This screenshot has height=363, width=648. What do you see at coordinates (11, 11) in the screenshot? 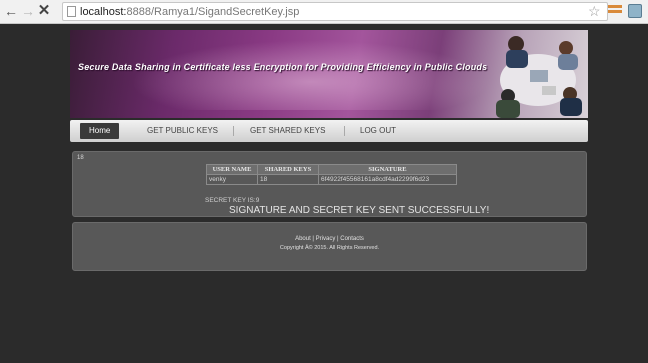
I see `back-arrow-icon: ←` at bounding box center [11, 11].